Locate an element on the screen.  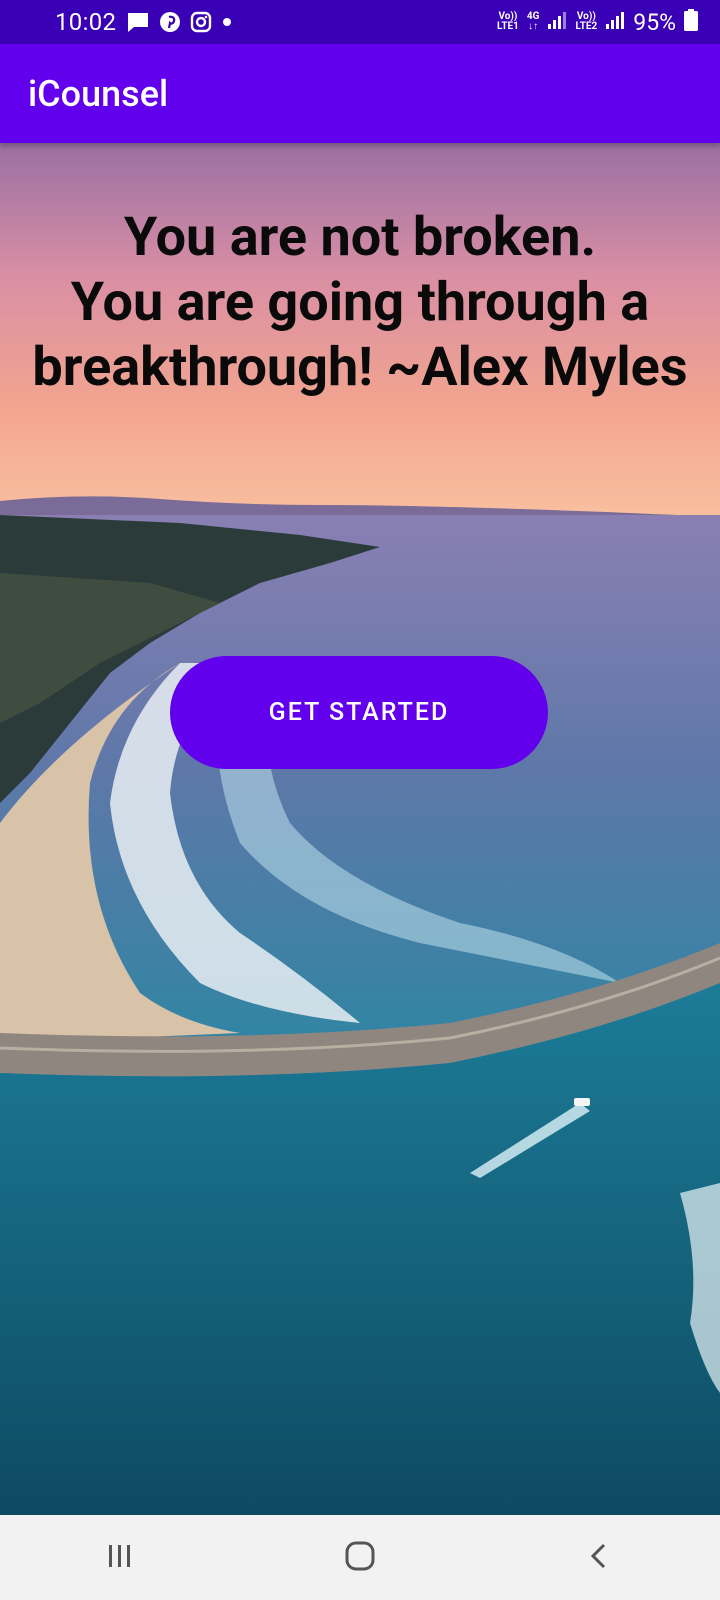
recents-icon is located at coordinates (120, 1558).